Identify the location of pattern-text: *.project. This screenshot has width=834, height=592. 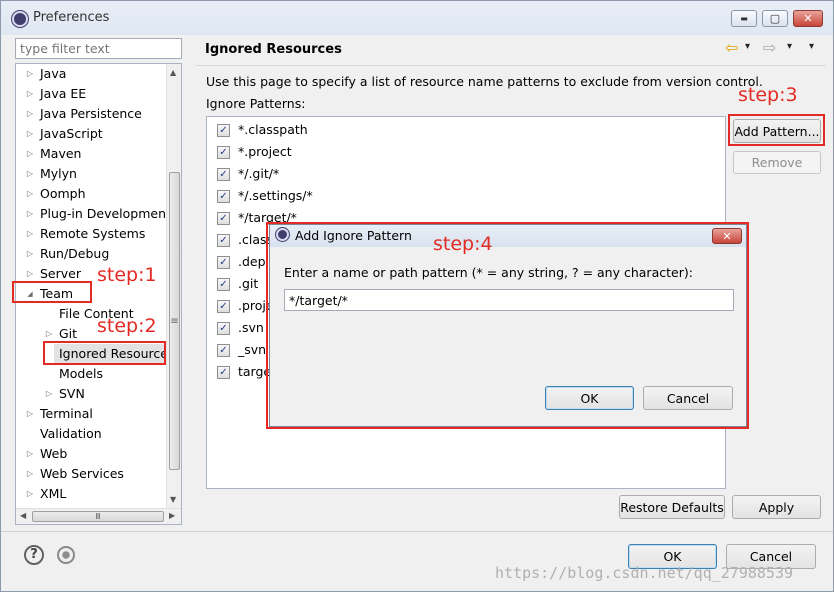
(265, 151).